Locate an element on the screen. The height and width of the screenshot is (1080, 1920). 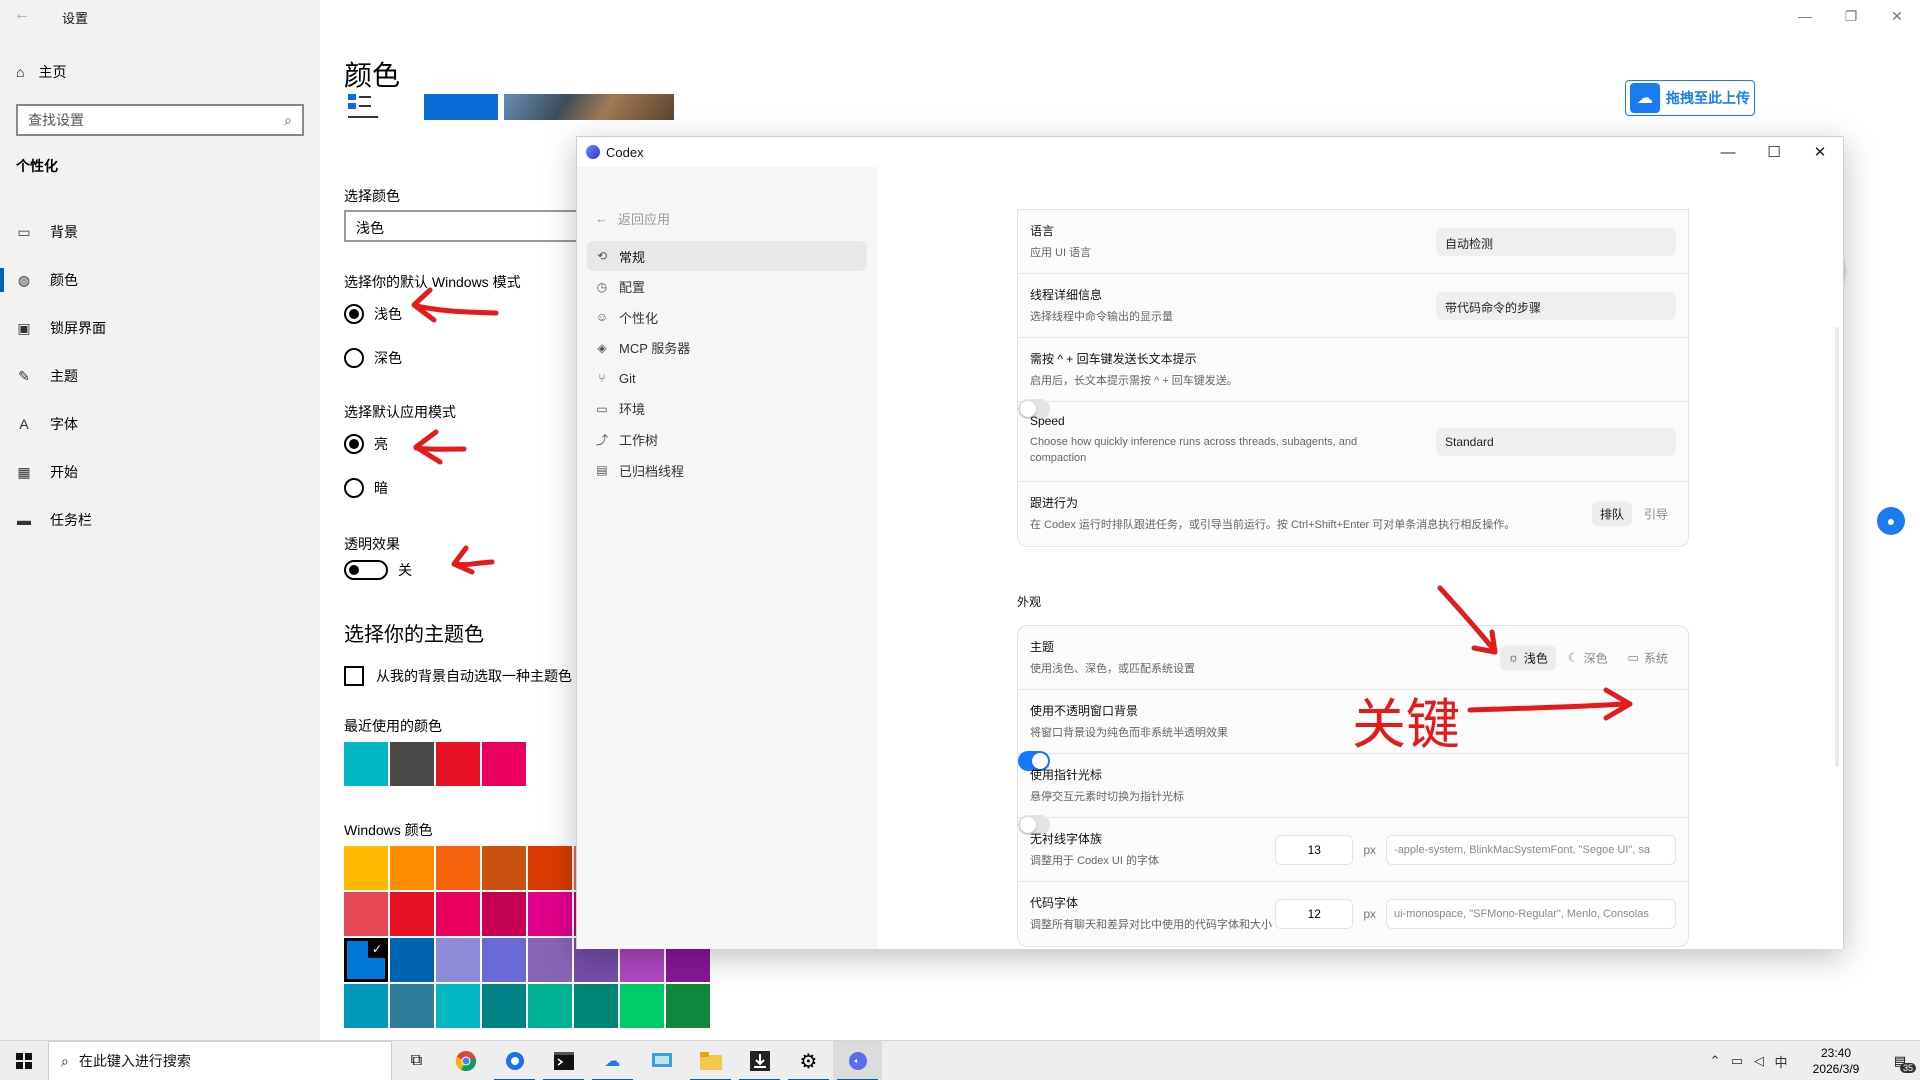
thread-detail-dropdown: 带代码命令的步骤 is located at coordinates (1556, 305).